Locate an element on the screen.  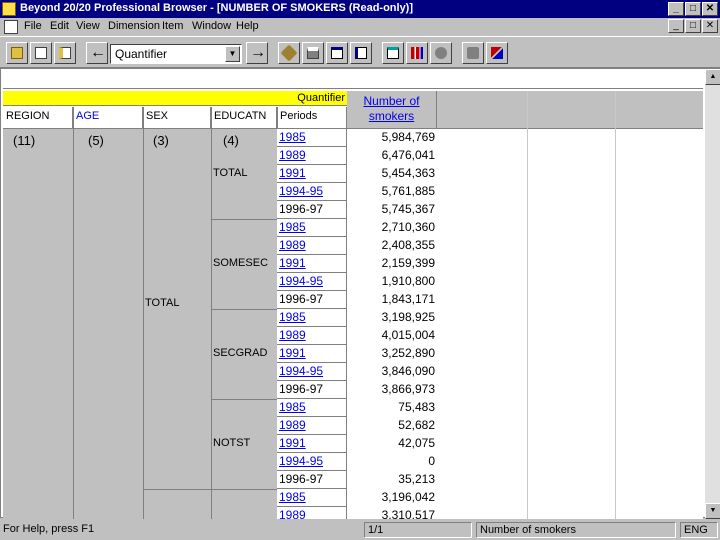
app-icon is located at coordinates (9, 9).